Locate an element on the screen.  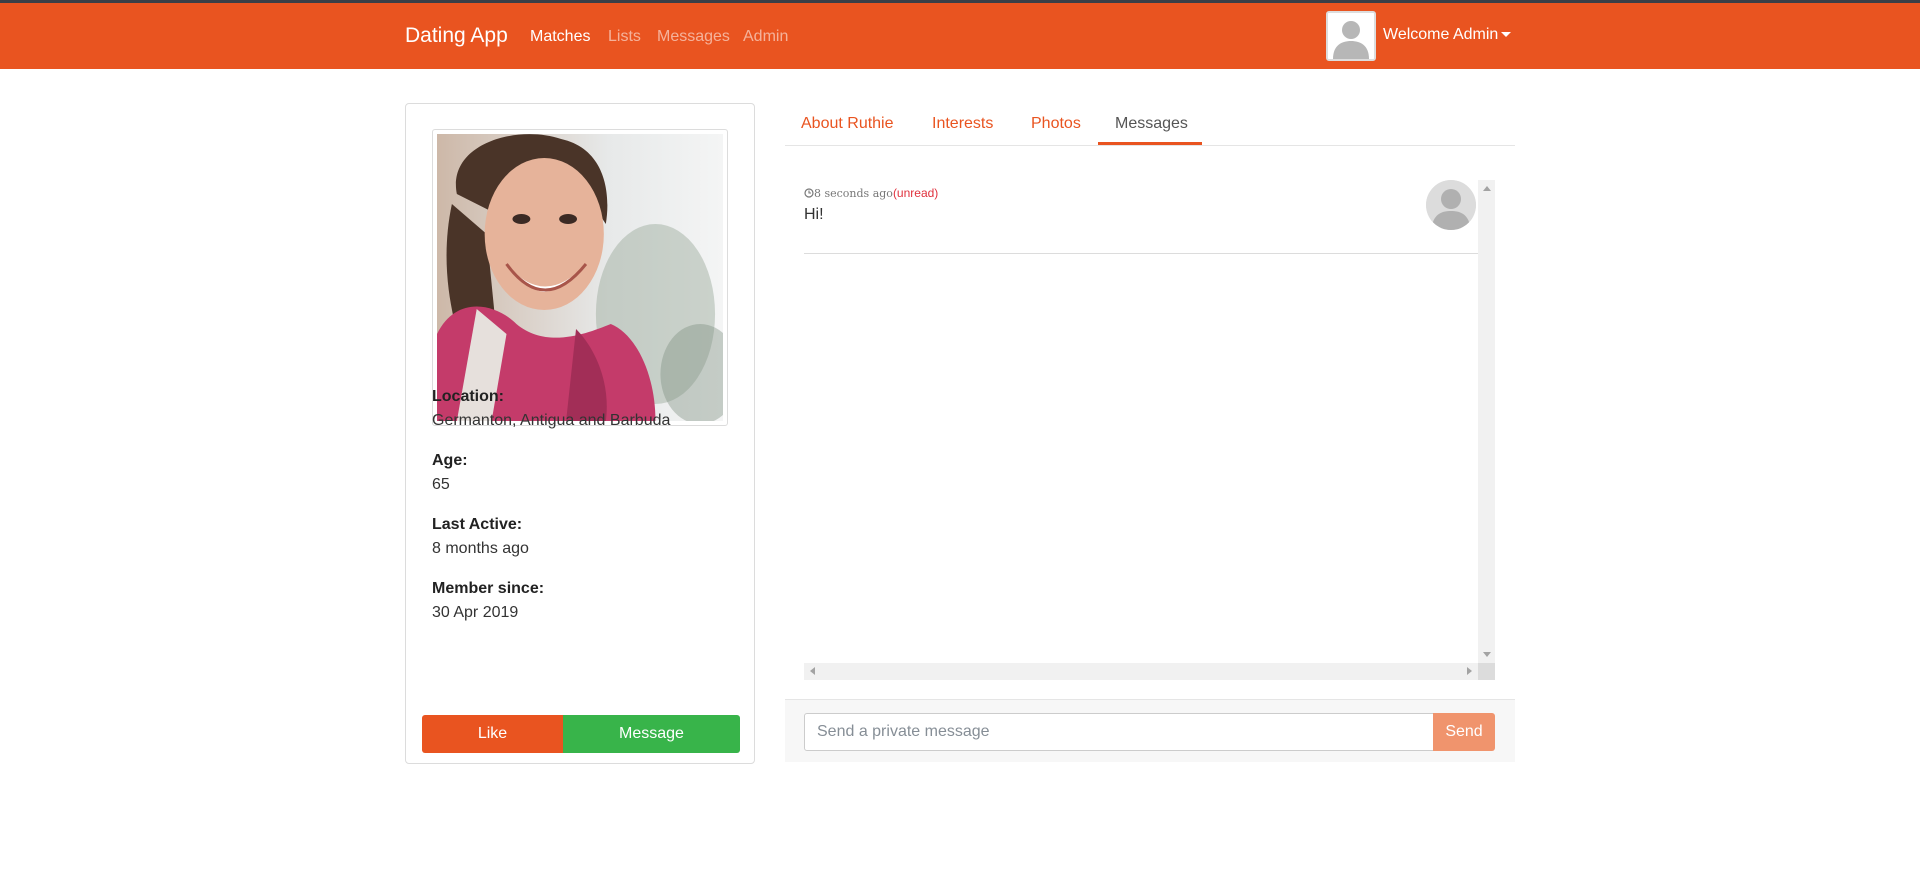
profile-photo is located at coordinates (580, 277).